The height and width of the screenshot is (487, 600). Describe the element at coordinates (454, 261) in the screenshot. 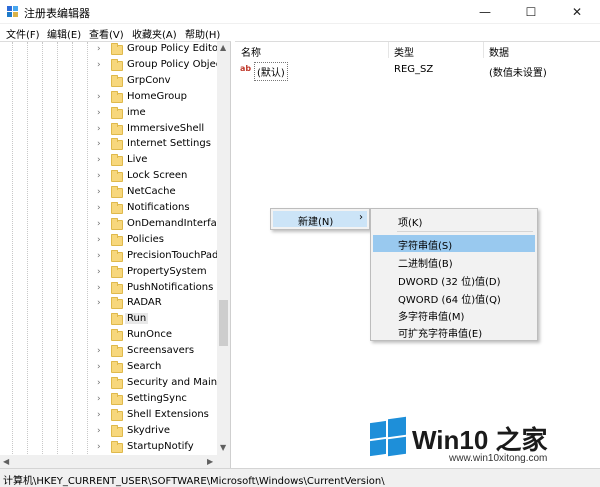

I see `menu-item-binary-value: 二进制值(B)` at that location.